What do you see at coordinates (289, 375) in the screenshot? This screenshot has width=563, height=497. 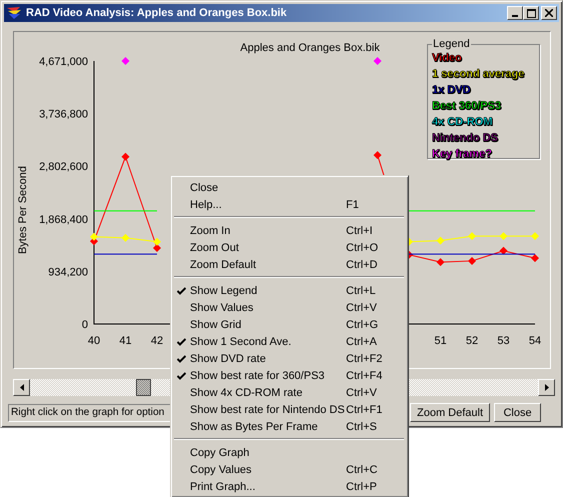 I see `menu-item: Show best rate for 360/PS3 Ctrl+F4` at bounding box center [289, 375].